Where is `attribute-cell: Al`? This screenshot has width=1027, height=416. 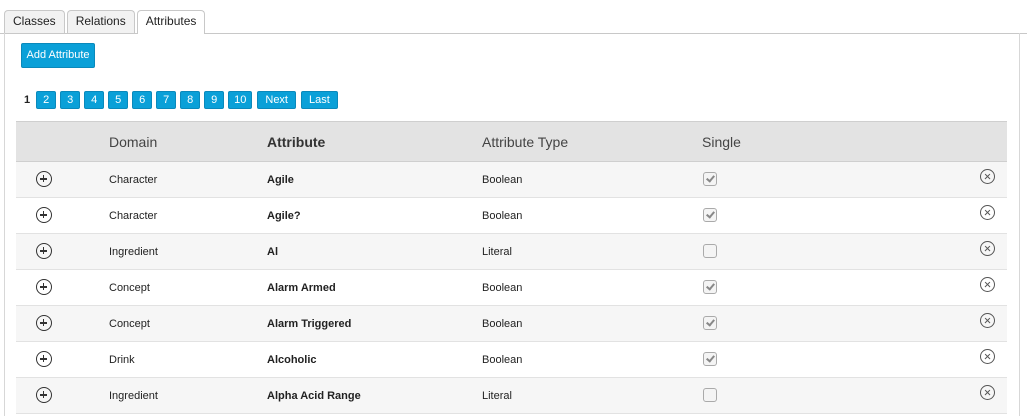
attribute-cell: Al is located at coordinates (374, 251).